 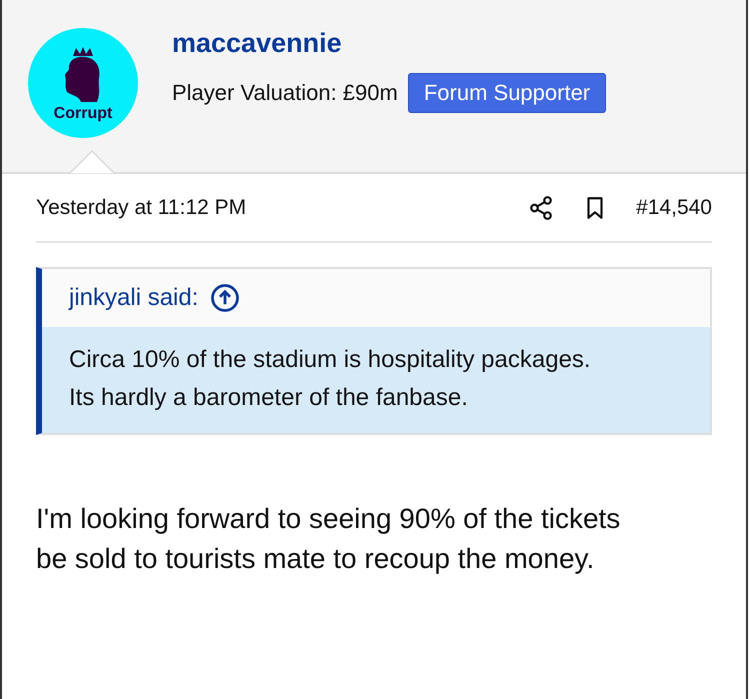 What do you see at coordinates (269, 398) in the screenshot?
I see `quote-text: Its hardly a barometer of the fanbase.` at bounding box center [269, 398].